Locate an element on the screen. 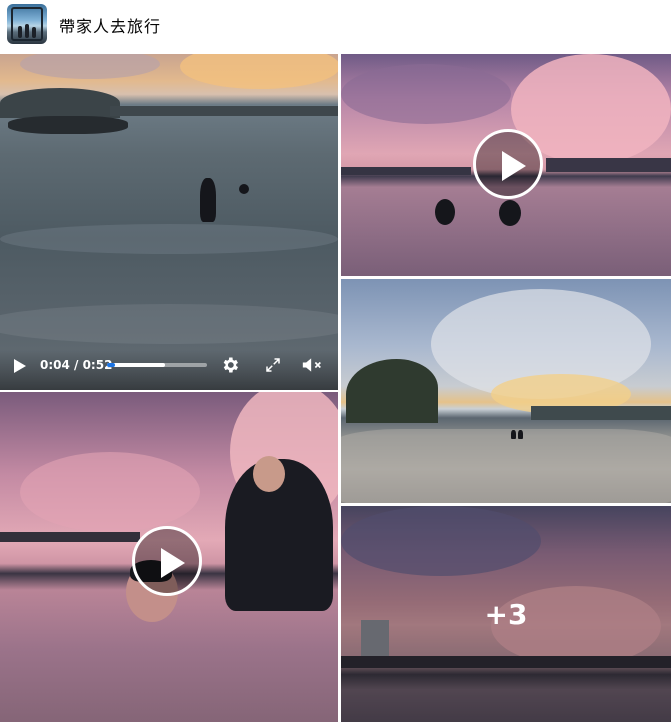  video-controls-bar: 0:04 / 0:52 is located at coordinates (169, 370).